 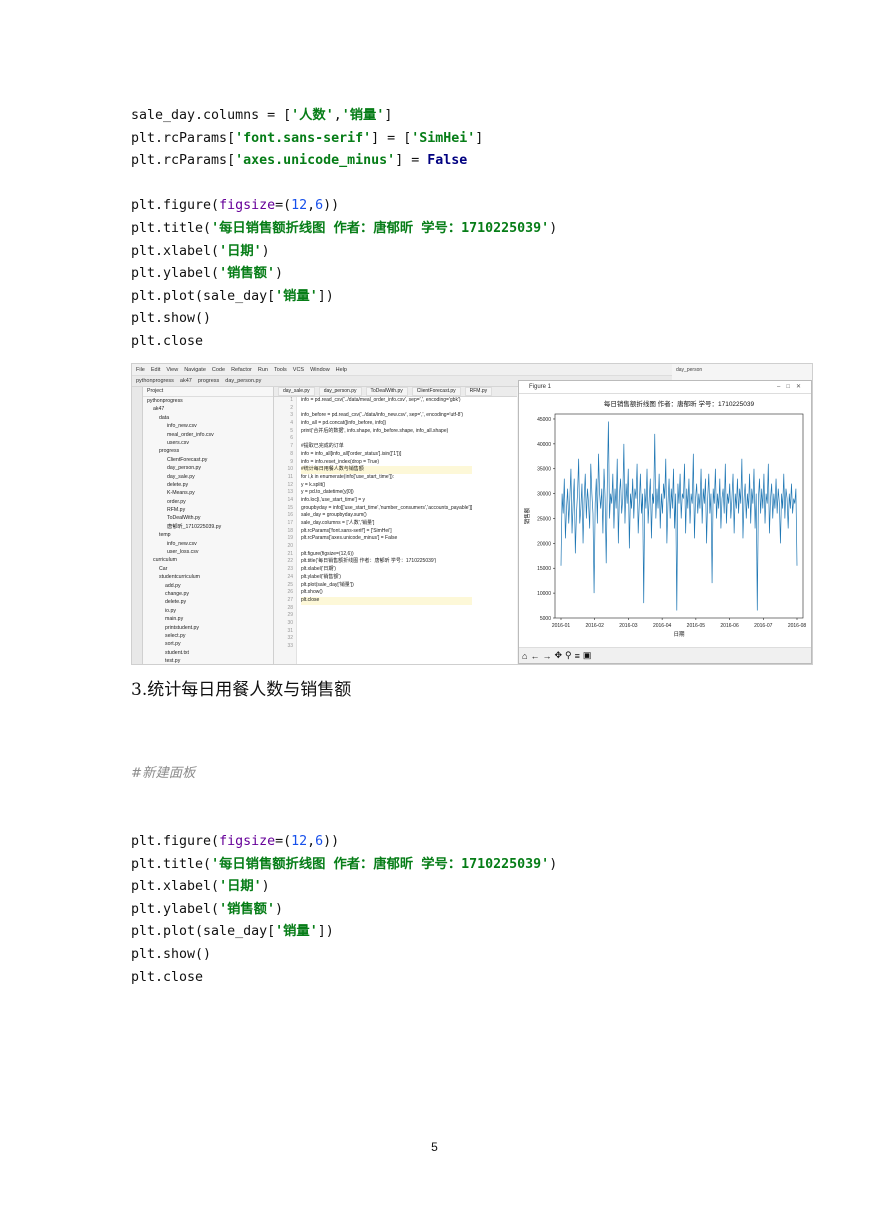 I want to click on project-tree-item: day_person.py, so click(x=208, y=468).